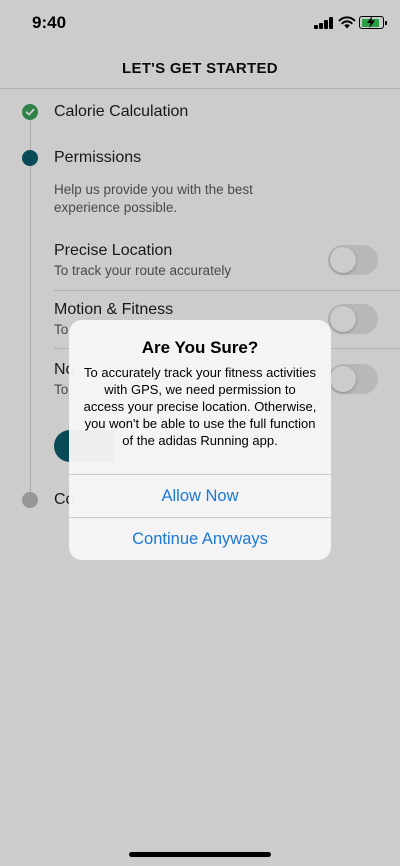 The height and width of the screenshot is (866, 400). What do you see at coordinates (200, 347) in the screenshot?
I see `alert-title: Are You Sure?` at bounding box center [200, 347].